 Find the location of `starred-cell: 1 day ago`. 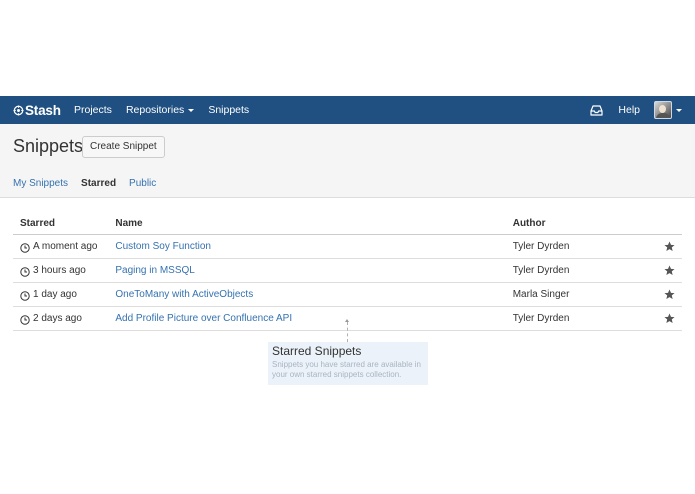

starred-cell: 1 day ago is located at coordinates (64, 294).